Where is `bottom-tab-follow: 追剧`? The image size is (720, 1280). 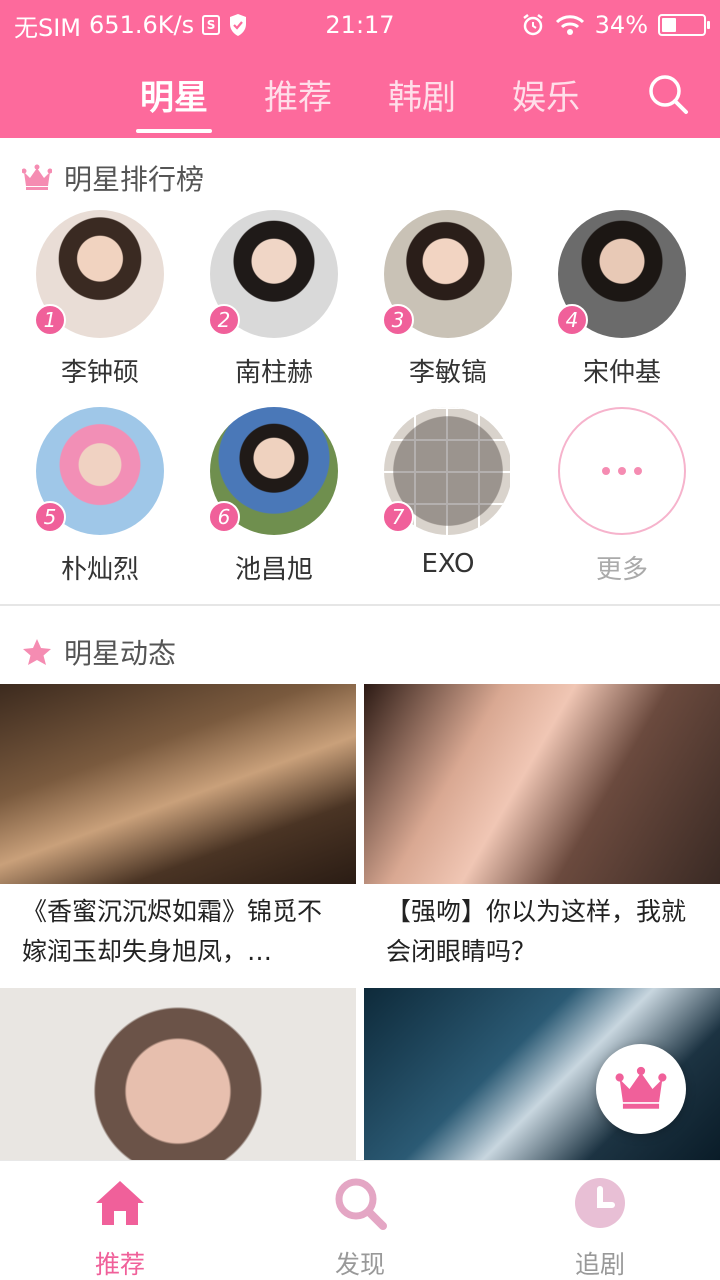 bottom-tab-follow: 追剧 is located at coordinates (600, 1227).